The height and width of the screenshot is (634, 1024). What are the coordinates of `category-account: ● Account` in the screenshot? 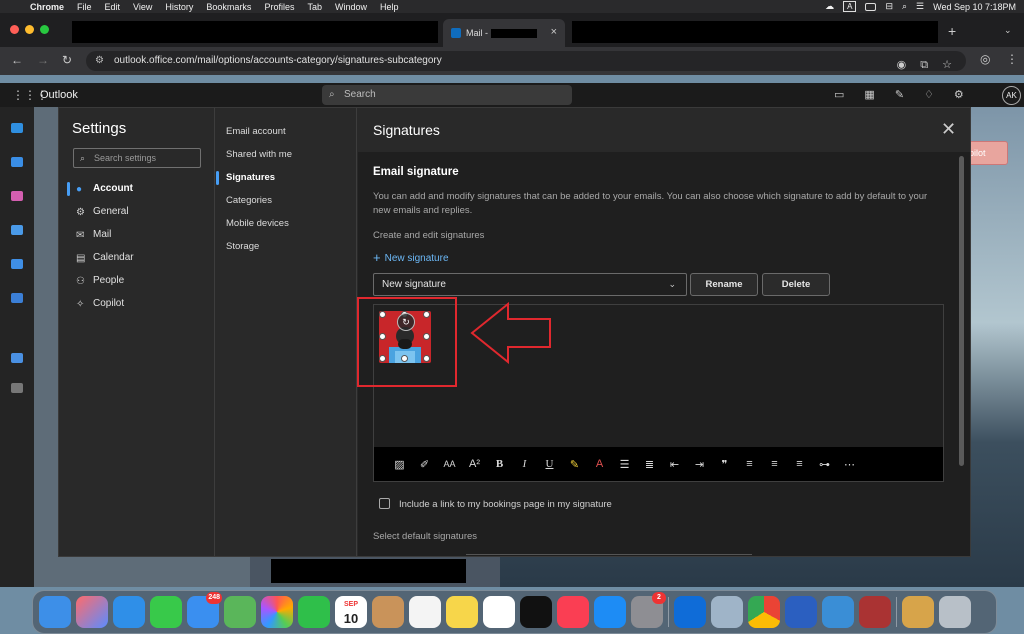 It's located at (137, 192).